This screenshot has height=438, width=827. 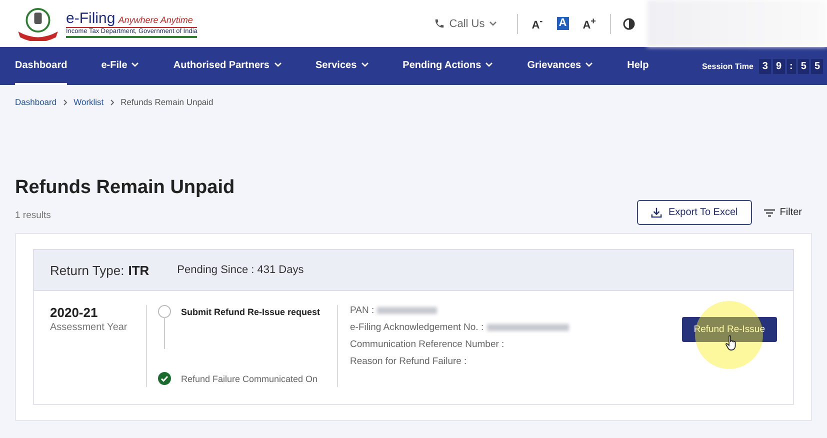 I want to click on step-label: Submit Refund Re-Issue request, so click(x=251, y=312).